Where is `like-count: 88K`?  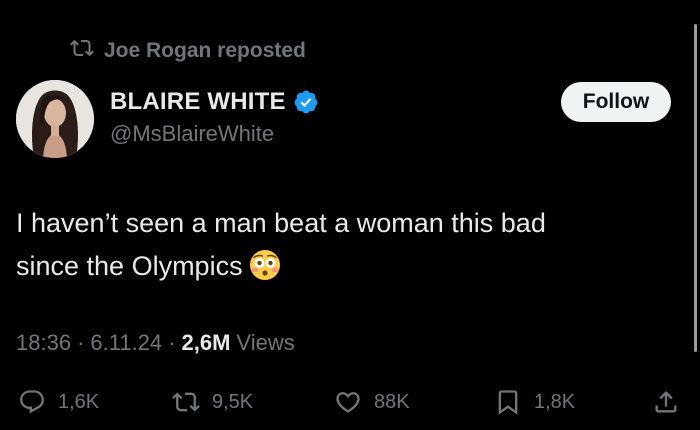 like-count: 88K is located at coordinates (392, 401).